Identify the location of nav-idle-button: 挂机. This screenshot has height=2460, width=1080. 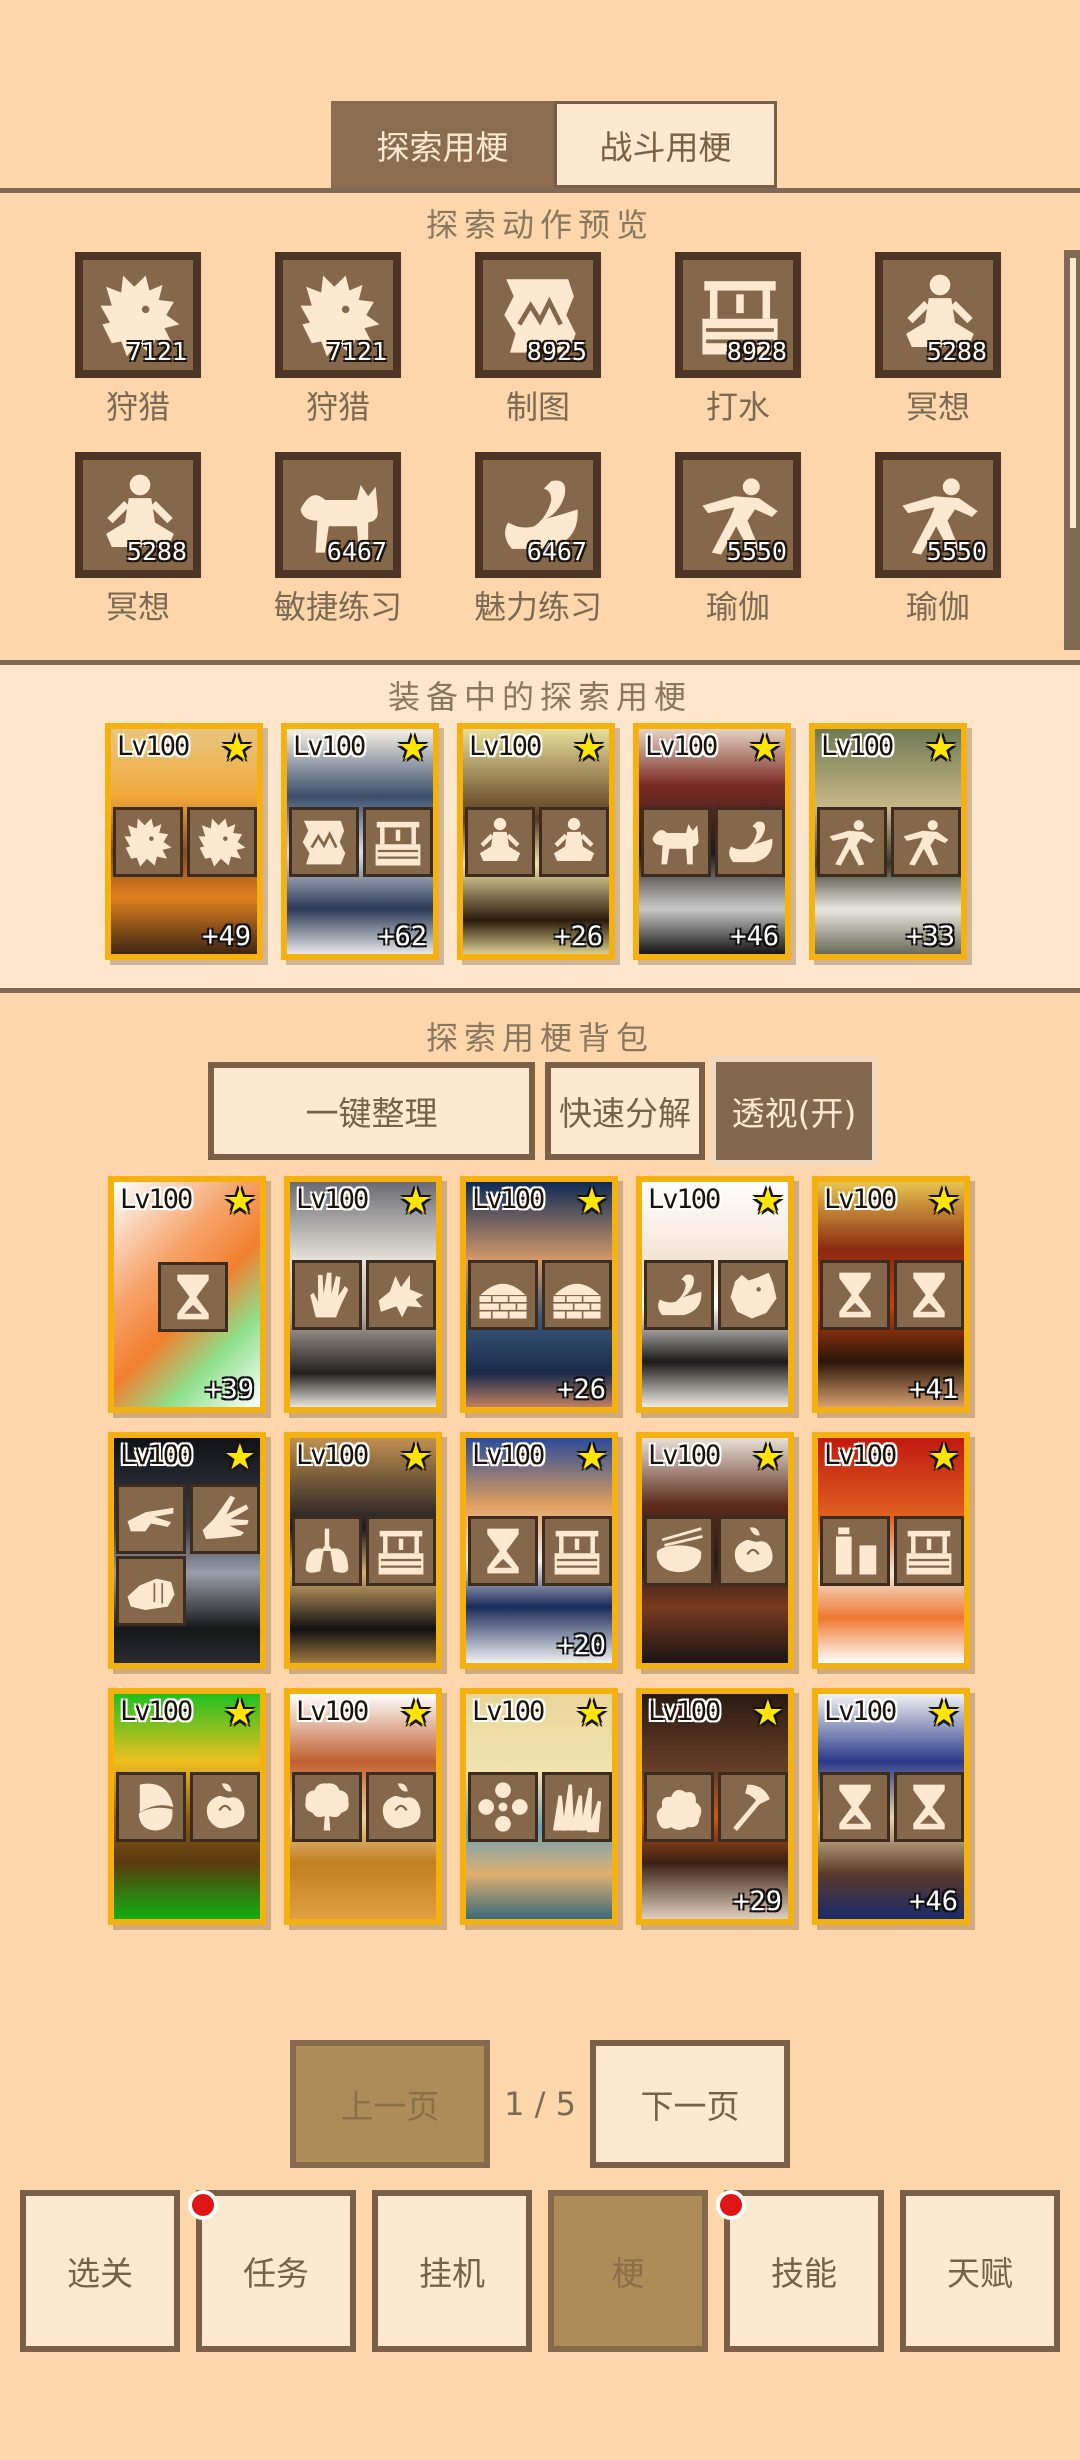
(452, 2271).